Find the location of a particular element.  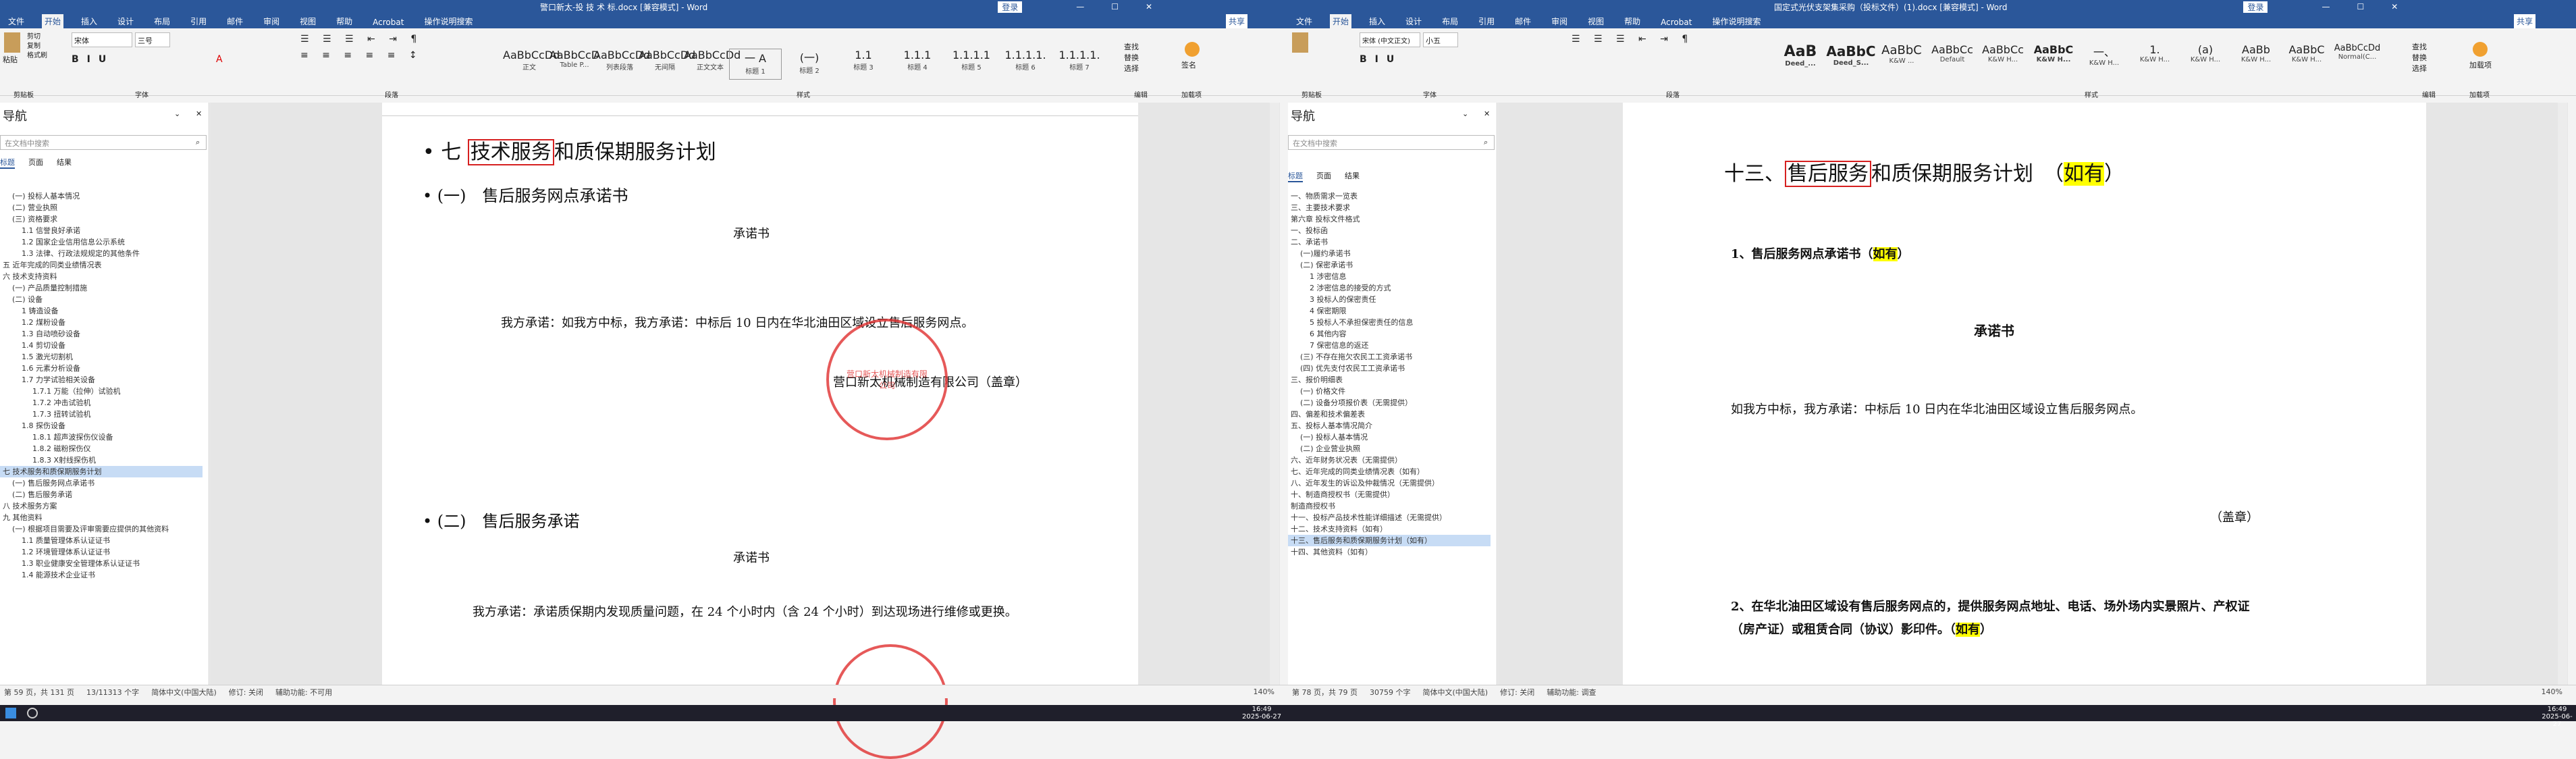

nav-close-icon: ✕ is located at coordinates (199, 114).